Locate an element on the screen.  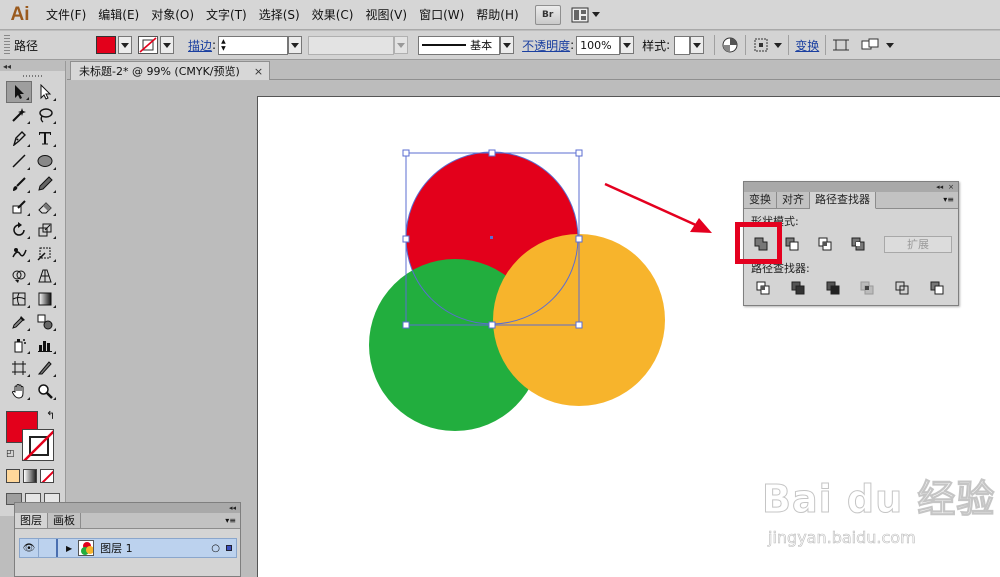
magic-wand-tool is located at coordinates (19, 115).